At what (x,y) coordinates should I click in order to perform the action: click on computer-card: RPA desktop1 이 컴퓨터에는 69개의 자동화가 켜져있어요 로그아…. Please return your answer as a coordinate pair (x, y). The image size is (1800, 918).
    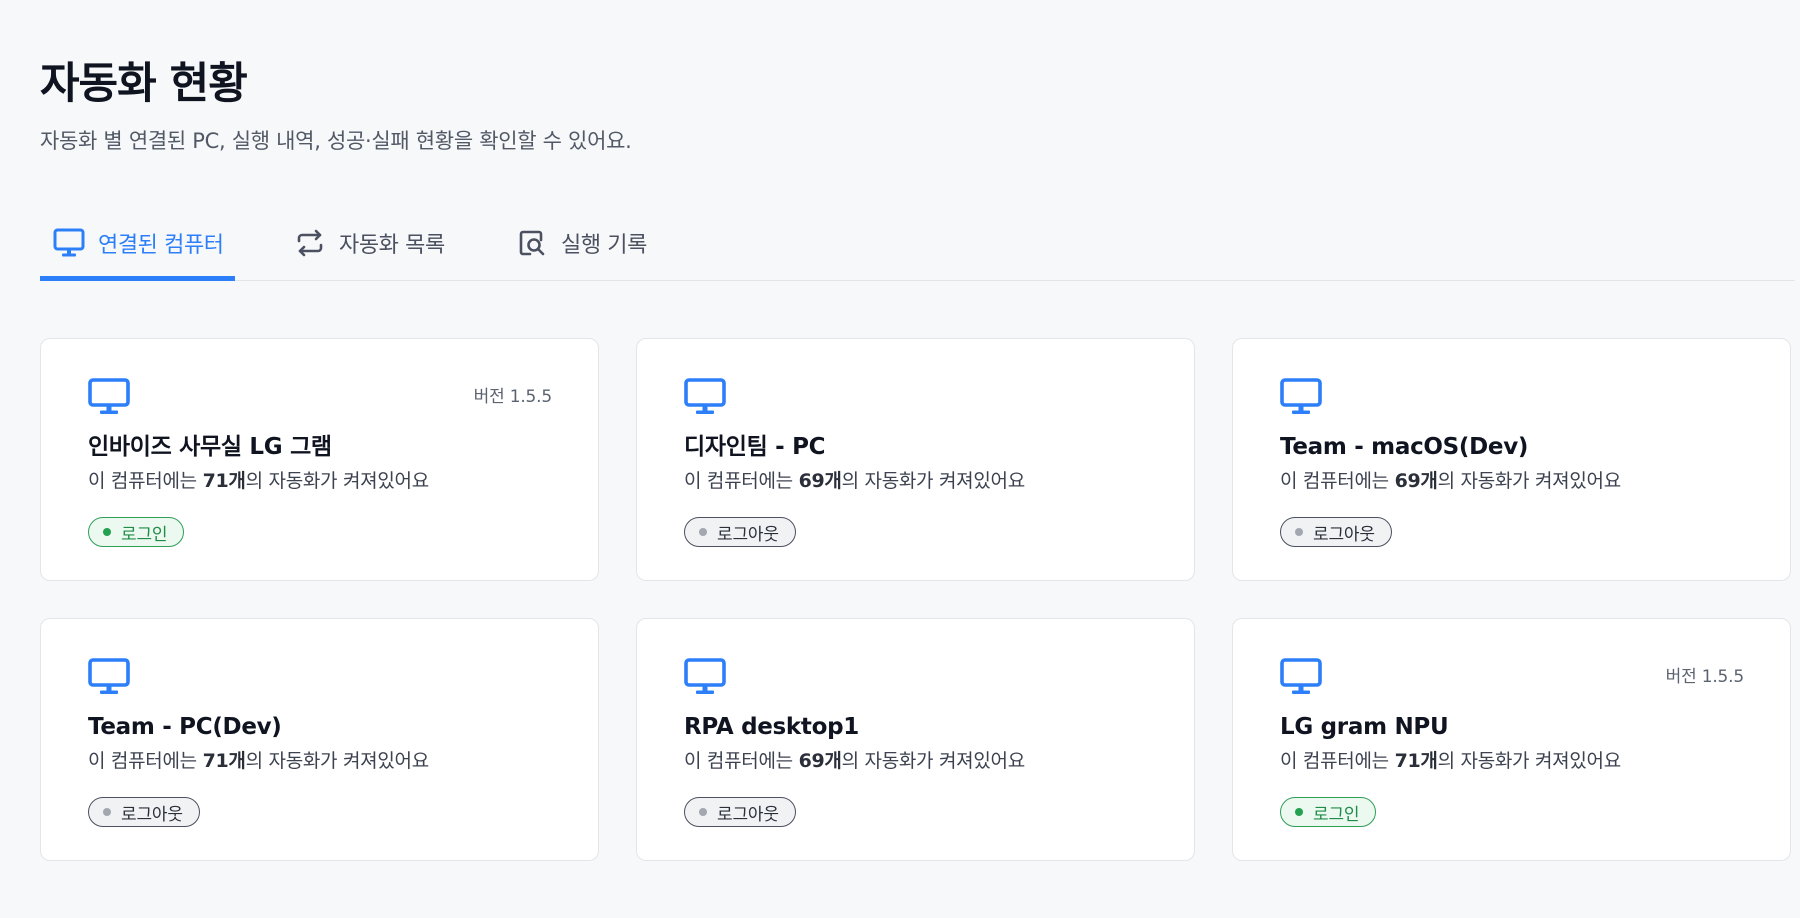
    Looking at the image, I should click on (915, 739).